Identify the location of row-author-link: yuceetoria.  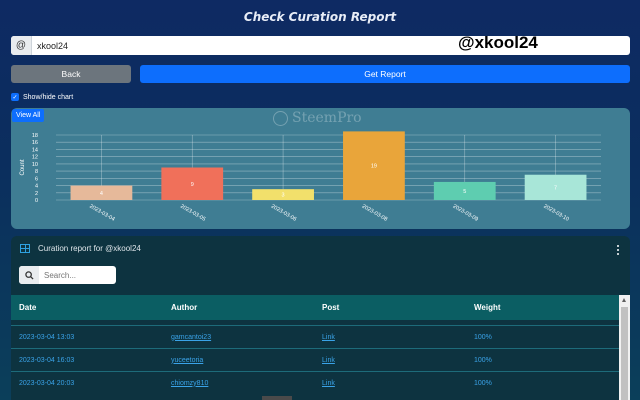
(187, 360).